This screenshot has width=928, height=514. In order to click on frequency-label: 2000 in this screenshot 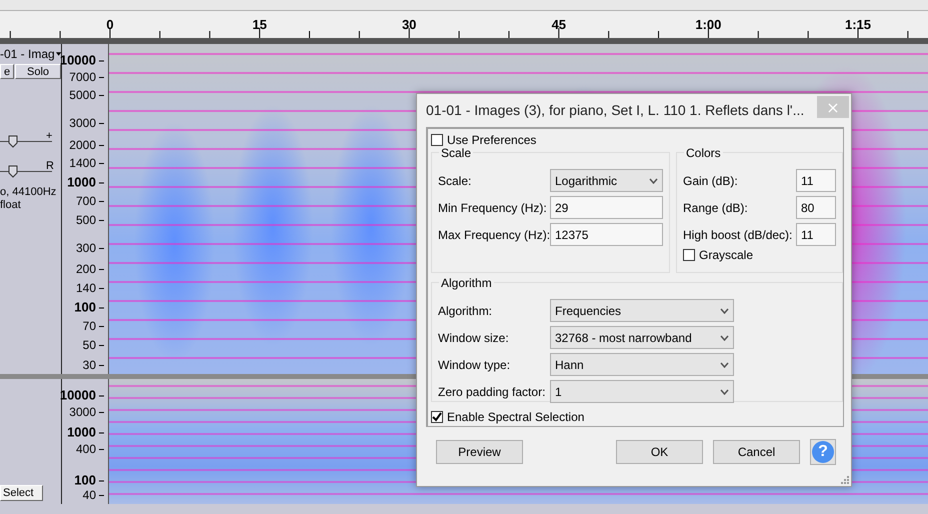, I will do `click(86, 145)`.